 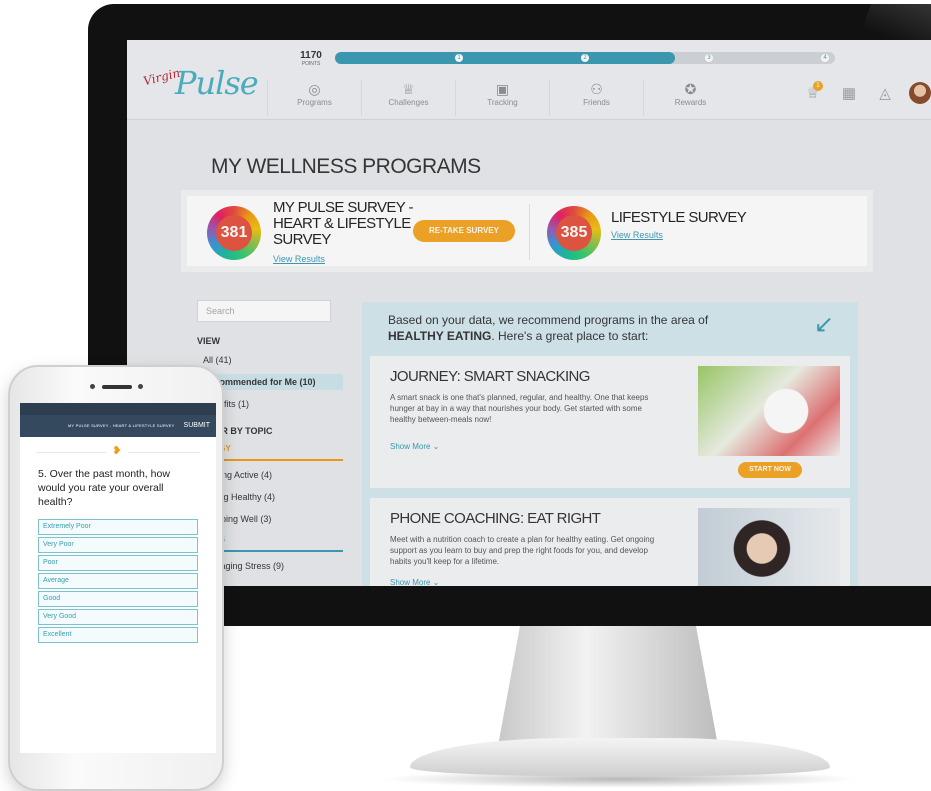 What do you see at coordinates (818, 86) in the screenshot?
I see `trophy-badge: 1` at bounding box center [818, 86].